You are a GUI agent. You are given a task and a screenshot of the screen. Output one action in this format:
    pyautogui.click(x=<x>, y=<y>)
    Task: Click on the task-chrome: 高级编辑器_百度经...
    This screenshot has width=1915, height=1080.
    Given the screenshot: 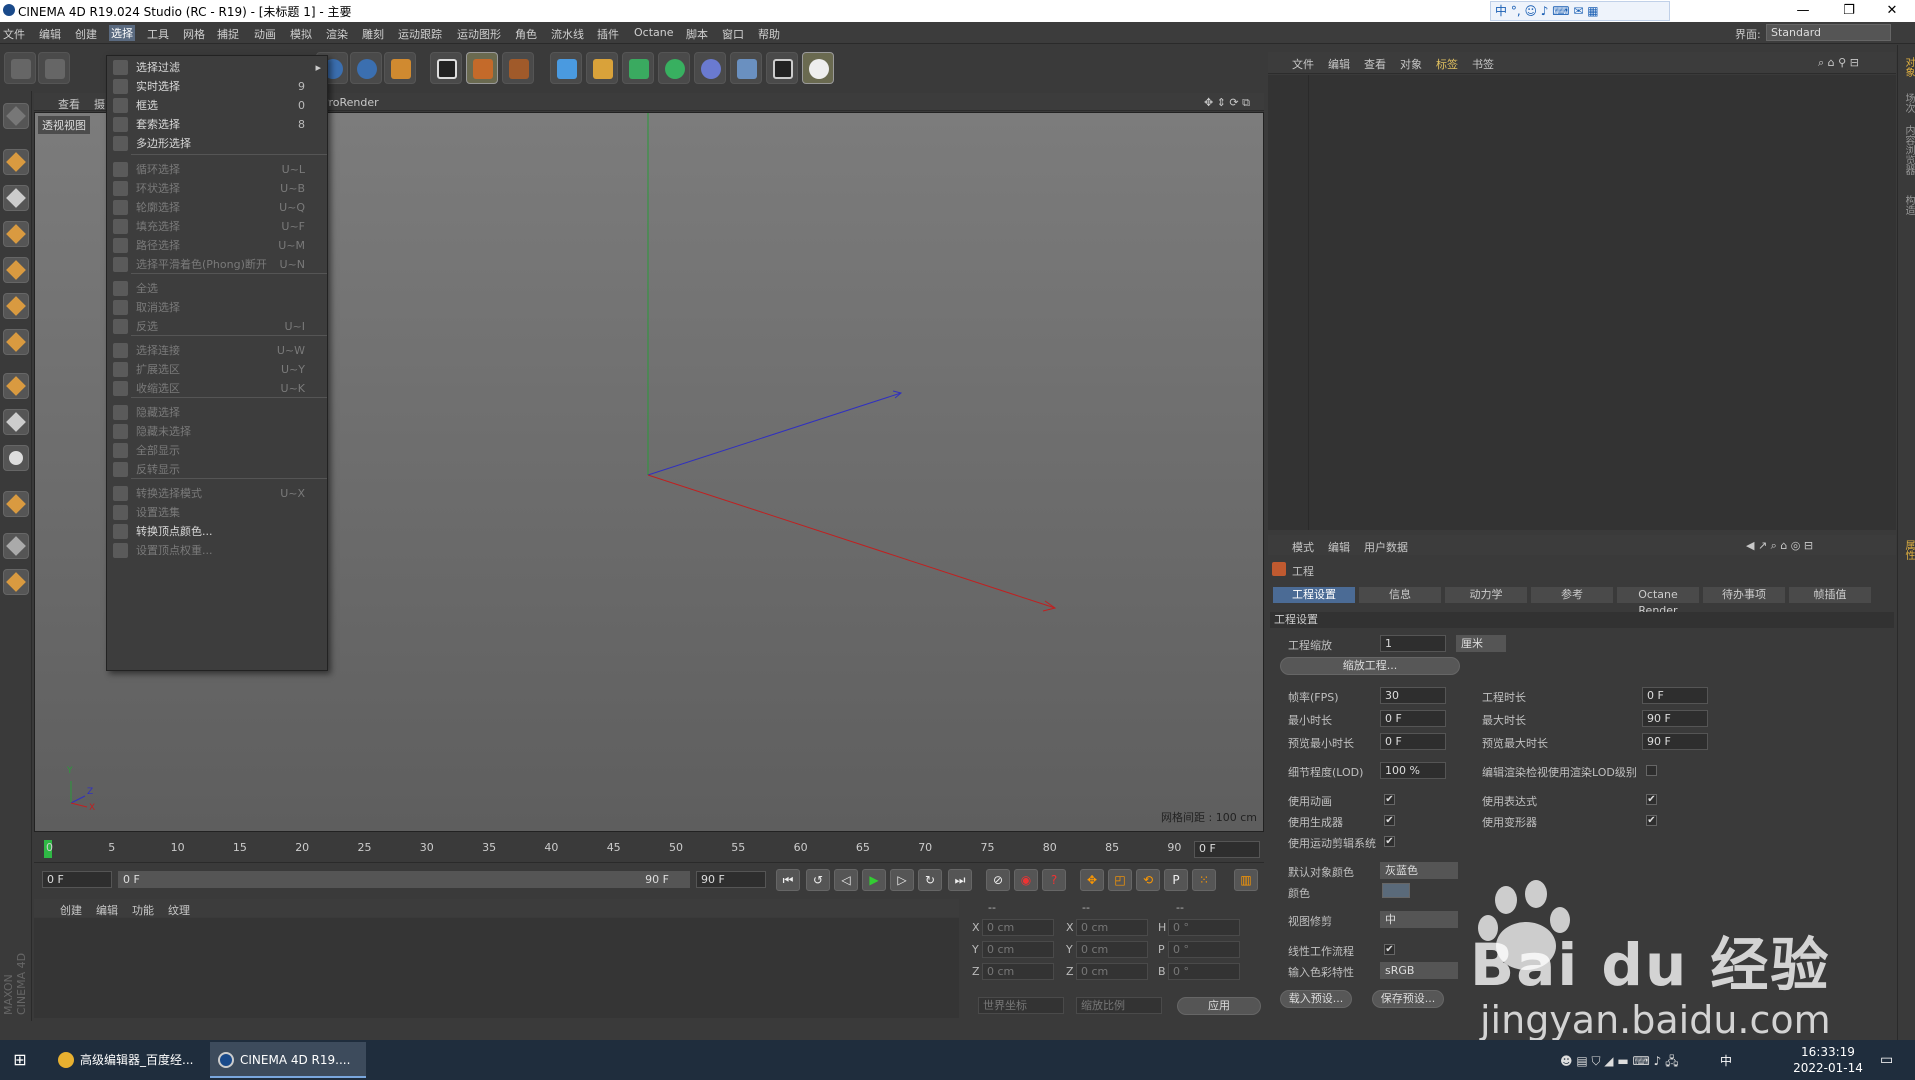 What is the action you would take?
    pyautogui.click(x=128, y=1060)
    